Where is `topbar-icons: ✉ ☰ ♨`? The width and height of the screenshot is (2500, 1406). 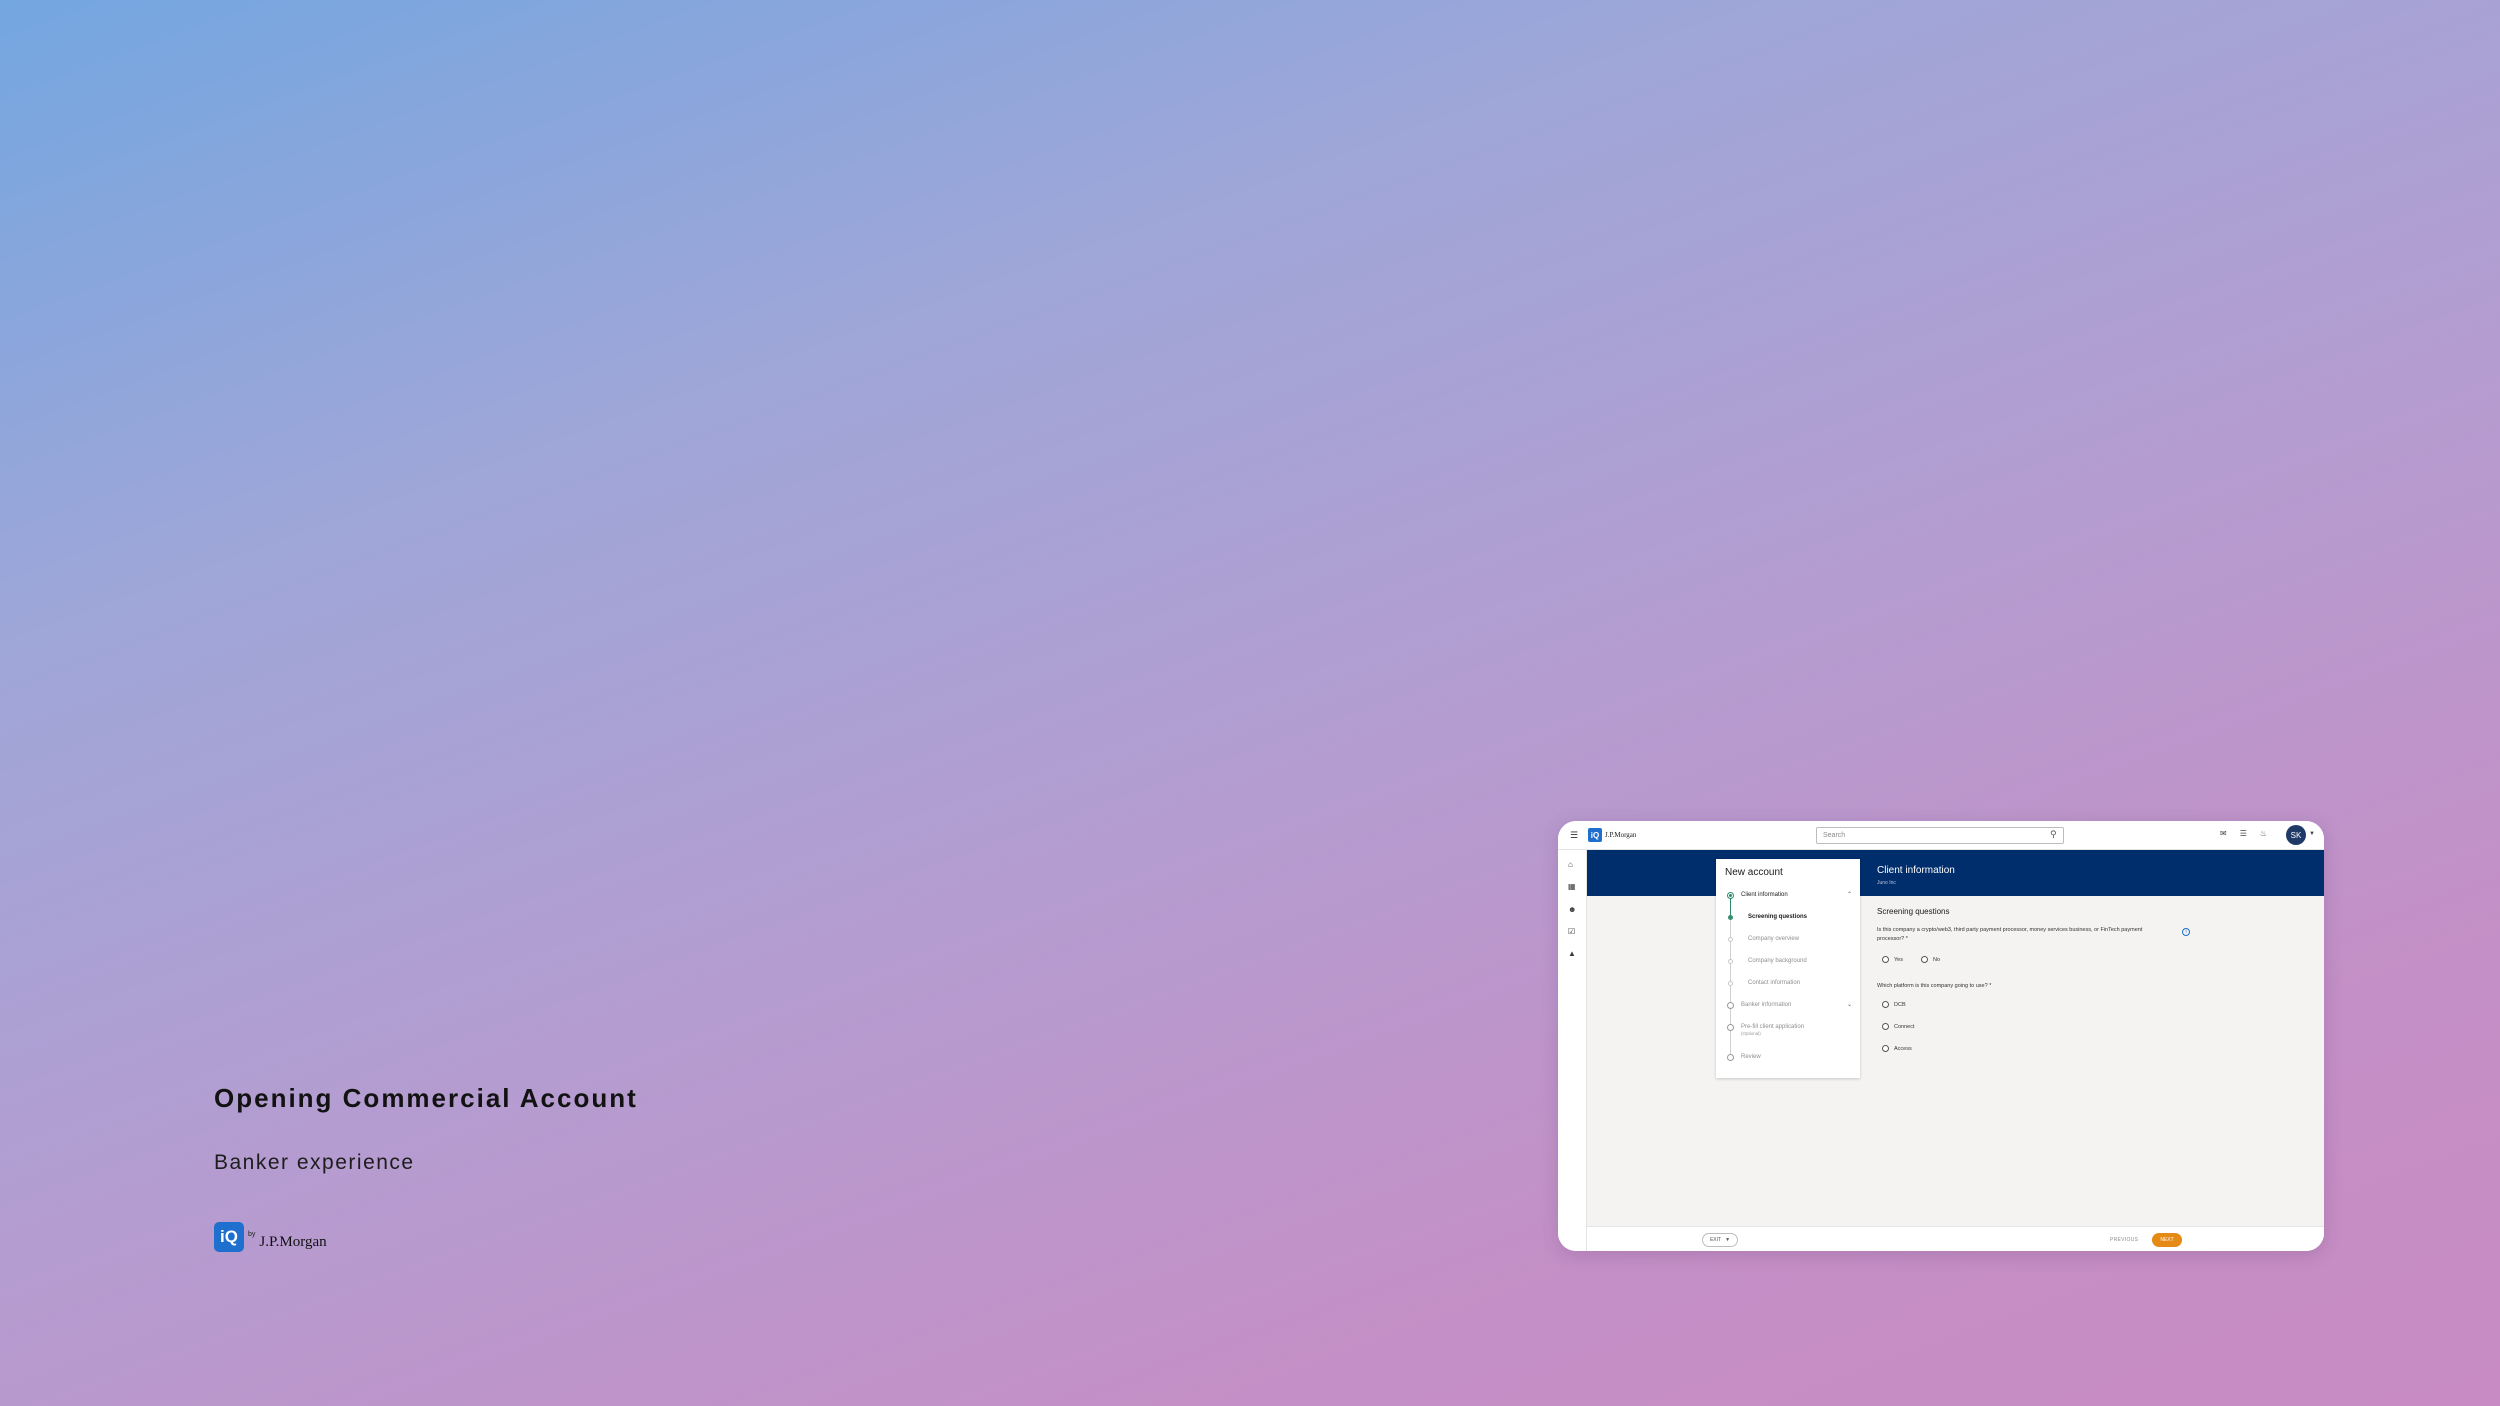 topbar-icons: ✉ ☰ ♨ is located at coordinates (2243, 833).